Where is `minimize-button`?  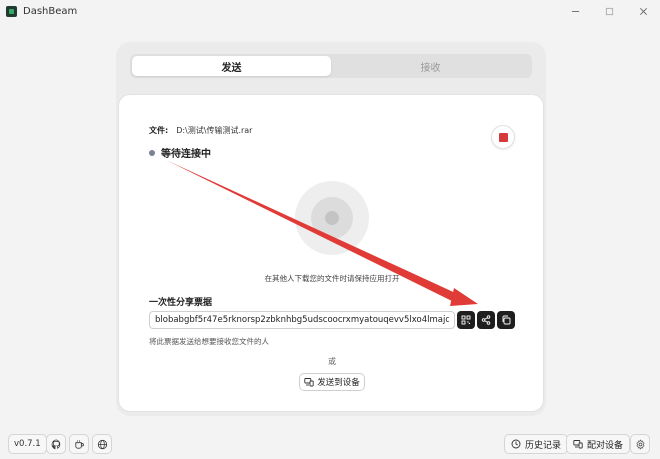 minimize-button is located at coordinates (575, 11).